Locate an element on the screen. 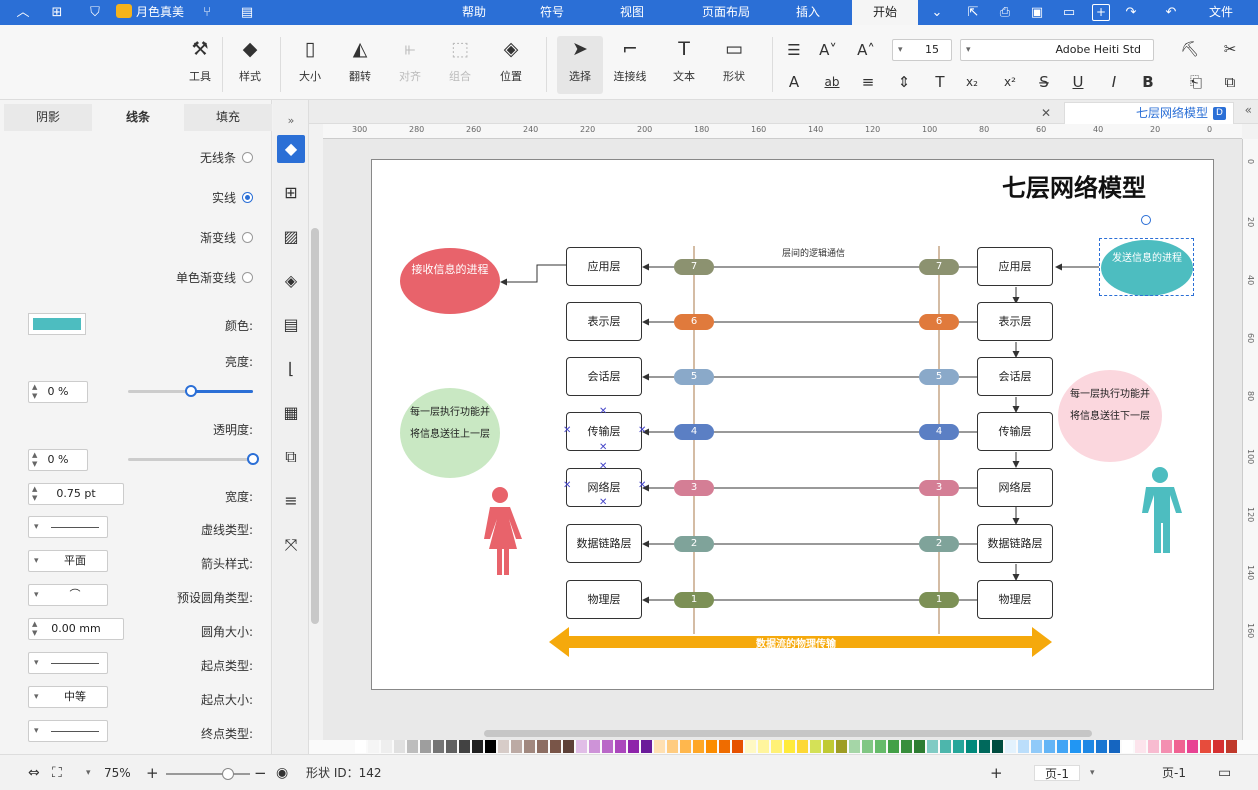 The image size is (1258, 790). fit-icon: ⤧ is located at coordinates (291, 545).